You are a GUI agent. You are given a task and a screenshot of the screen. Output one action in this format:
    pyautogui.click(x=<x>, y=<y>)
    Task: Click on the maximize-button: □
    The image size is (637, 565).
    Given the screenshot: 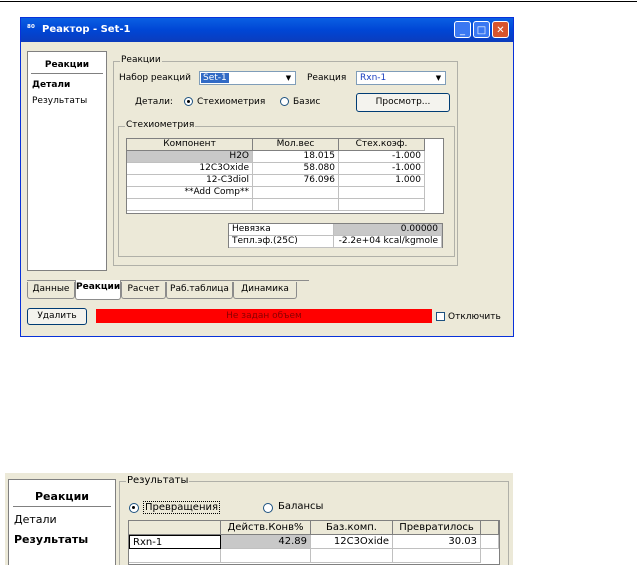 What is the action you would take?
    pyautogui.click(x=481, y=29)
    